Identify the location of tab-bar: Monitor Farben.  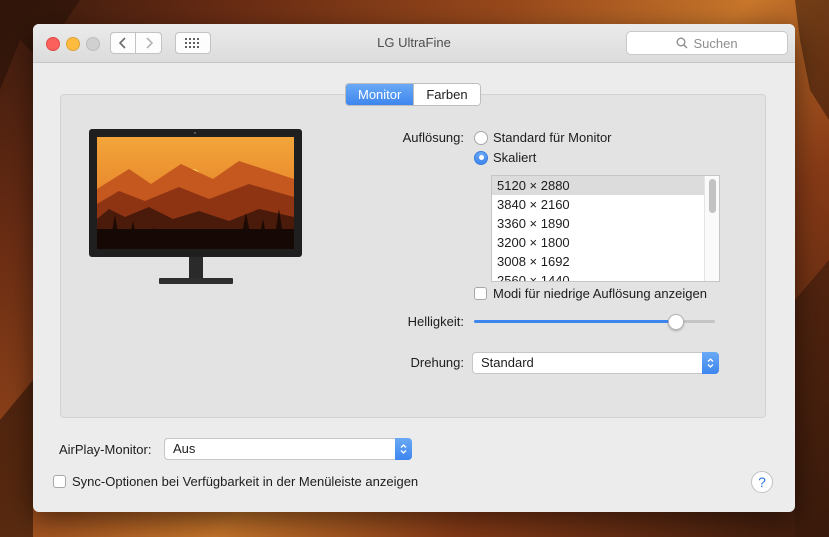
(413, 94).